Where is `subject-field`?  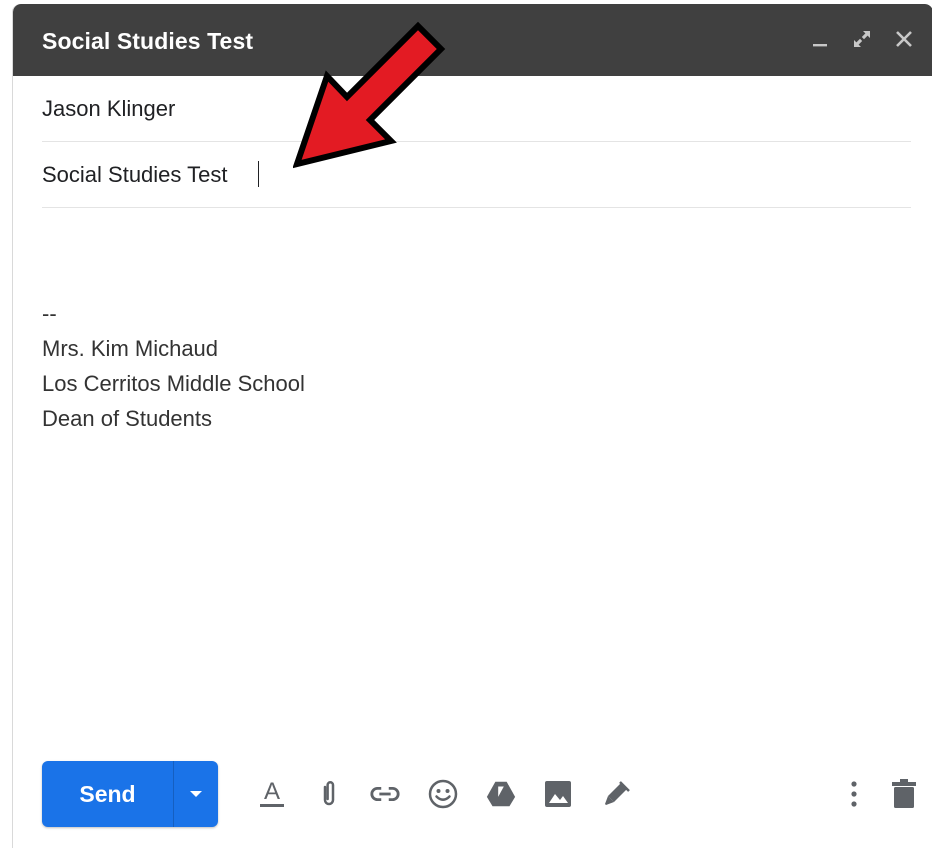
subject-field is located at coordinates (476, 175).